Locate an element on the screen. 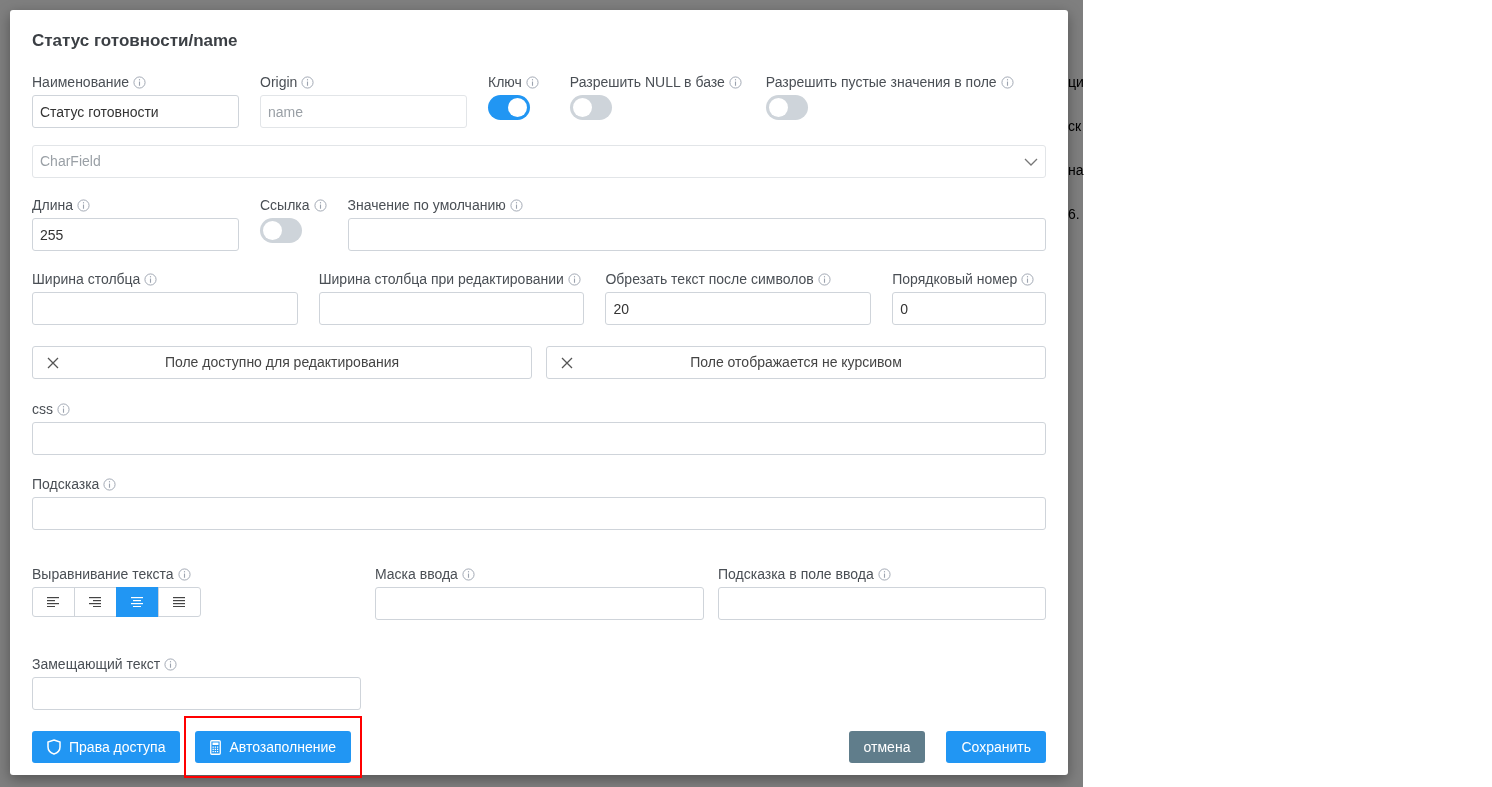 This screenshot has width=1492, height=787. field-label: Ключ is located at coordinates (505, 82).